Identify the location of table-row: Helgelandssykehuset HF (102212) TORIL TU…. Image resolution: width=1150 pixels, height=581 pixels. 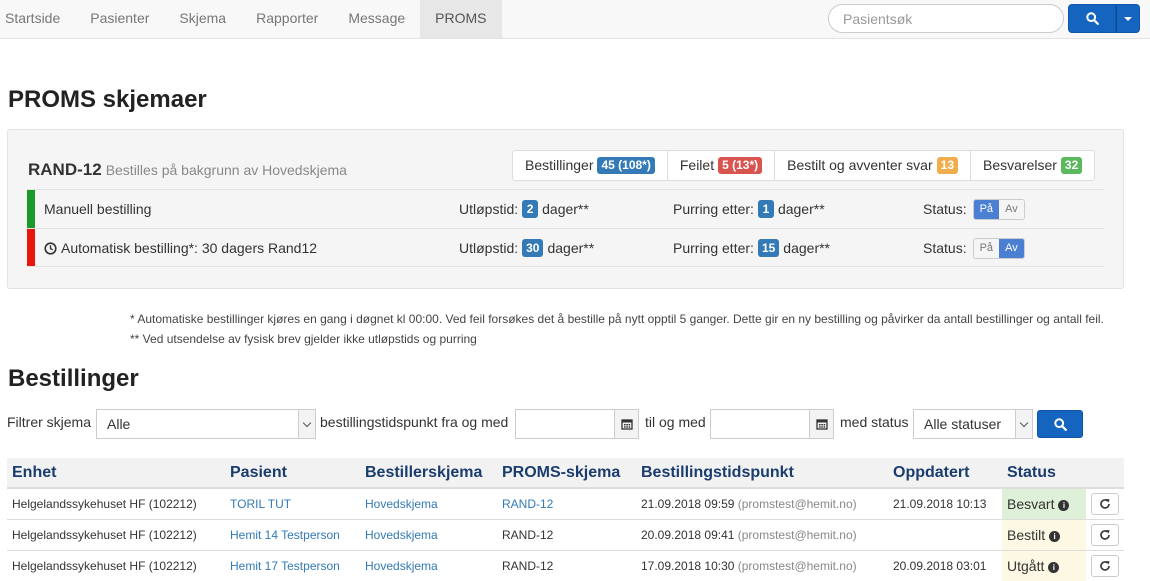
(565, 503).